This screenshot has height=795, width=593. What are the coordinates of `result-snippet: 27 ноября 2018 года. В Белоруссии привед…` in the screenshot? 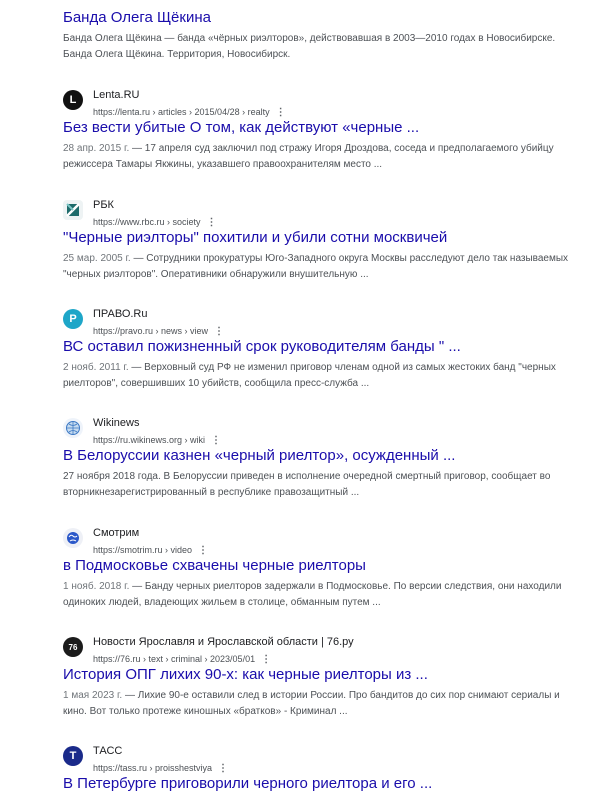 It's located at (307, 484).